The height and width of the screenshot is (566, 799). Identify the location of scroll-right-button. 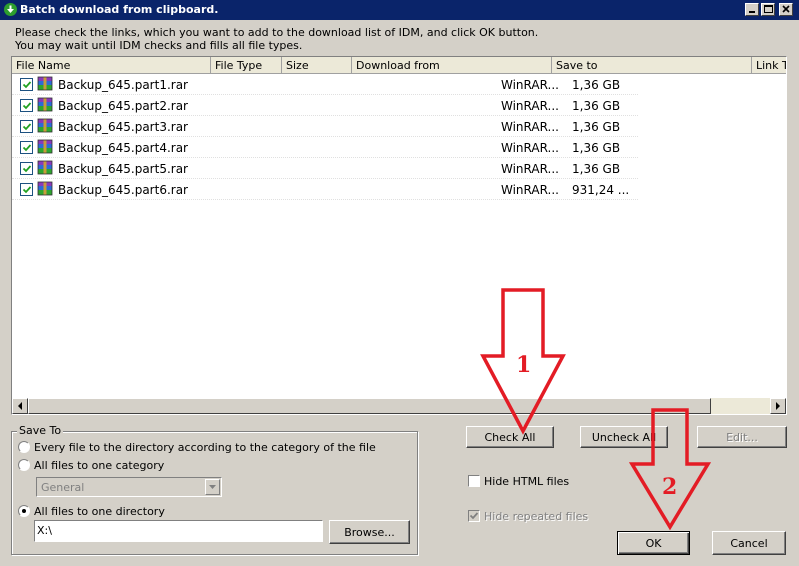
(778, 406).